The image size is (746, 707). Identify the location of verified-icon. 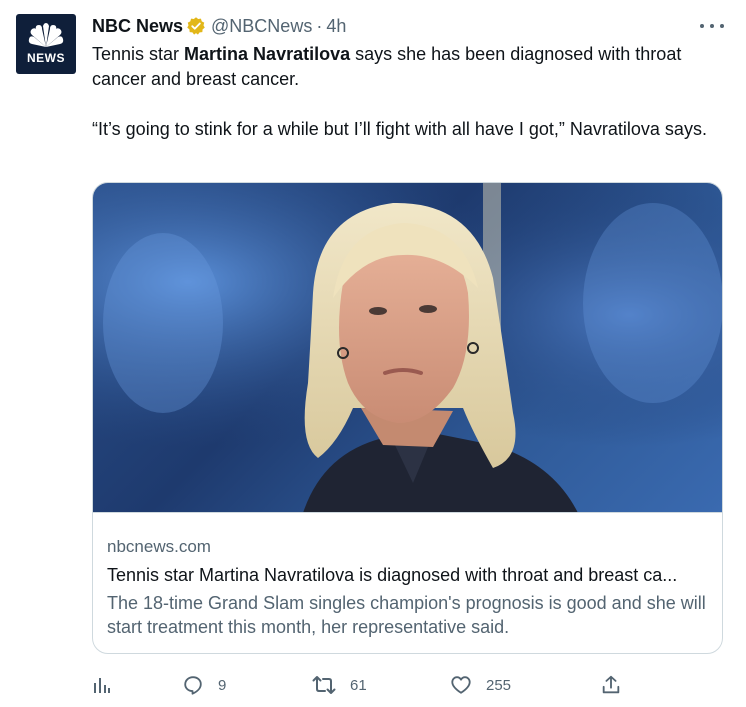
(196, 26).